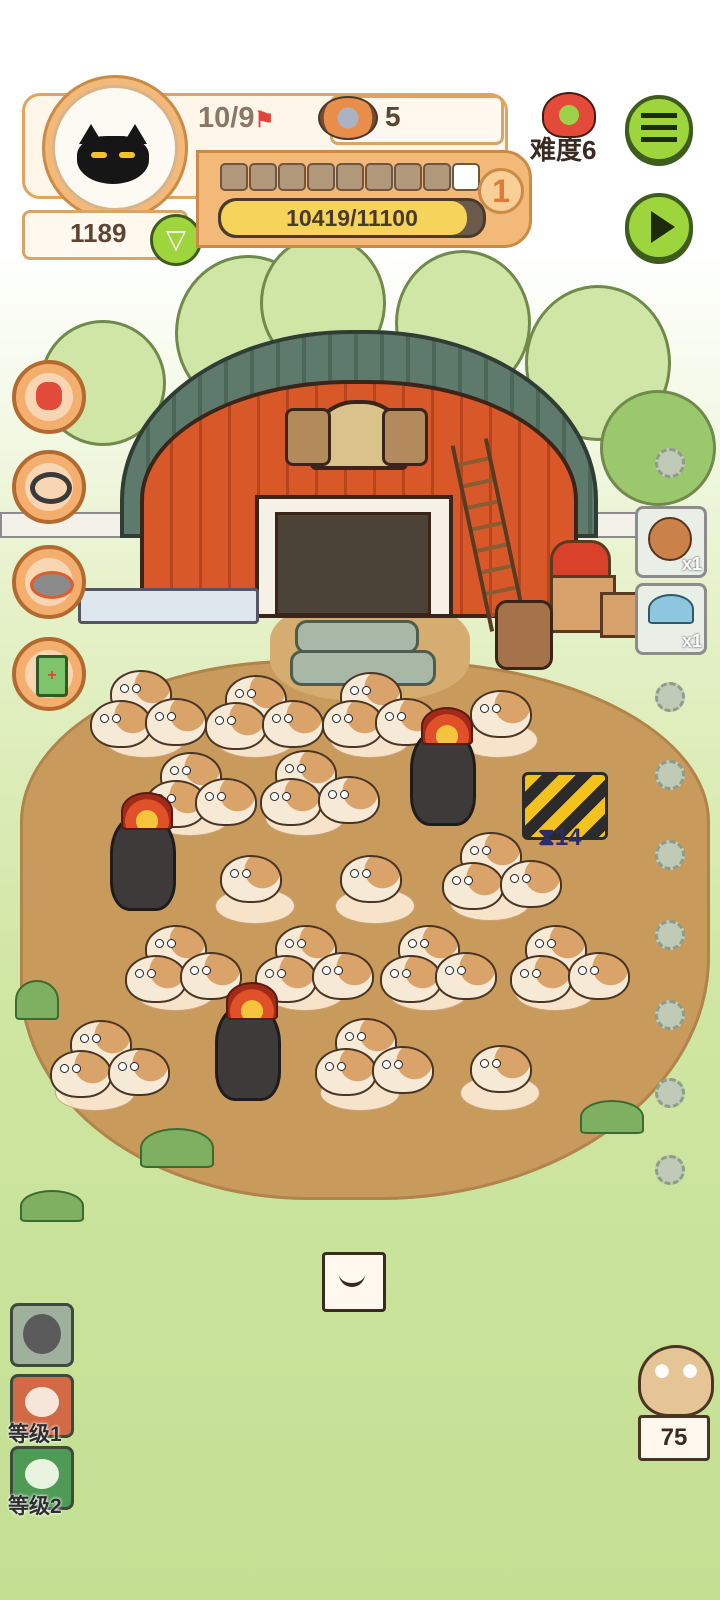  I want to click on menu-button, so click(659, 129).